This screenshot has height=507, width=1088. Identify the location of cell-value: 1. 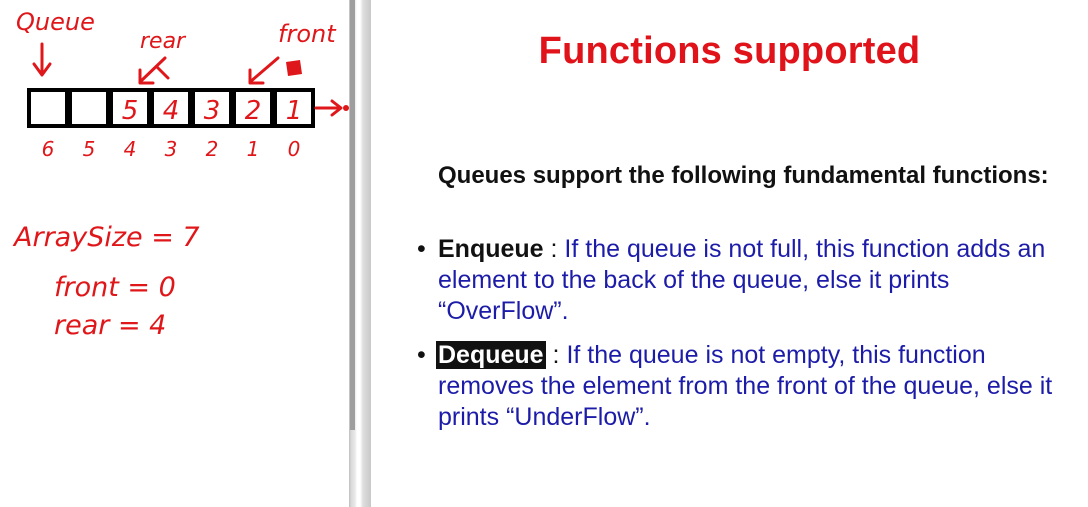
(294, 111).